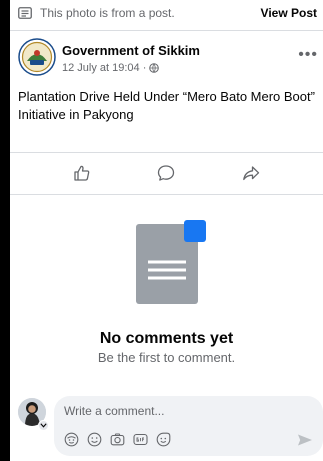 This screenshot has width=323, height=461. What do you see at coordinates (104, 68) in the screenshot?
I see `post-timestamp: 12 July at 19:04 ·` at bounding box center [104, 68].